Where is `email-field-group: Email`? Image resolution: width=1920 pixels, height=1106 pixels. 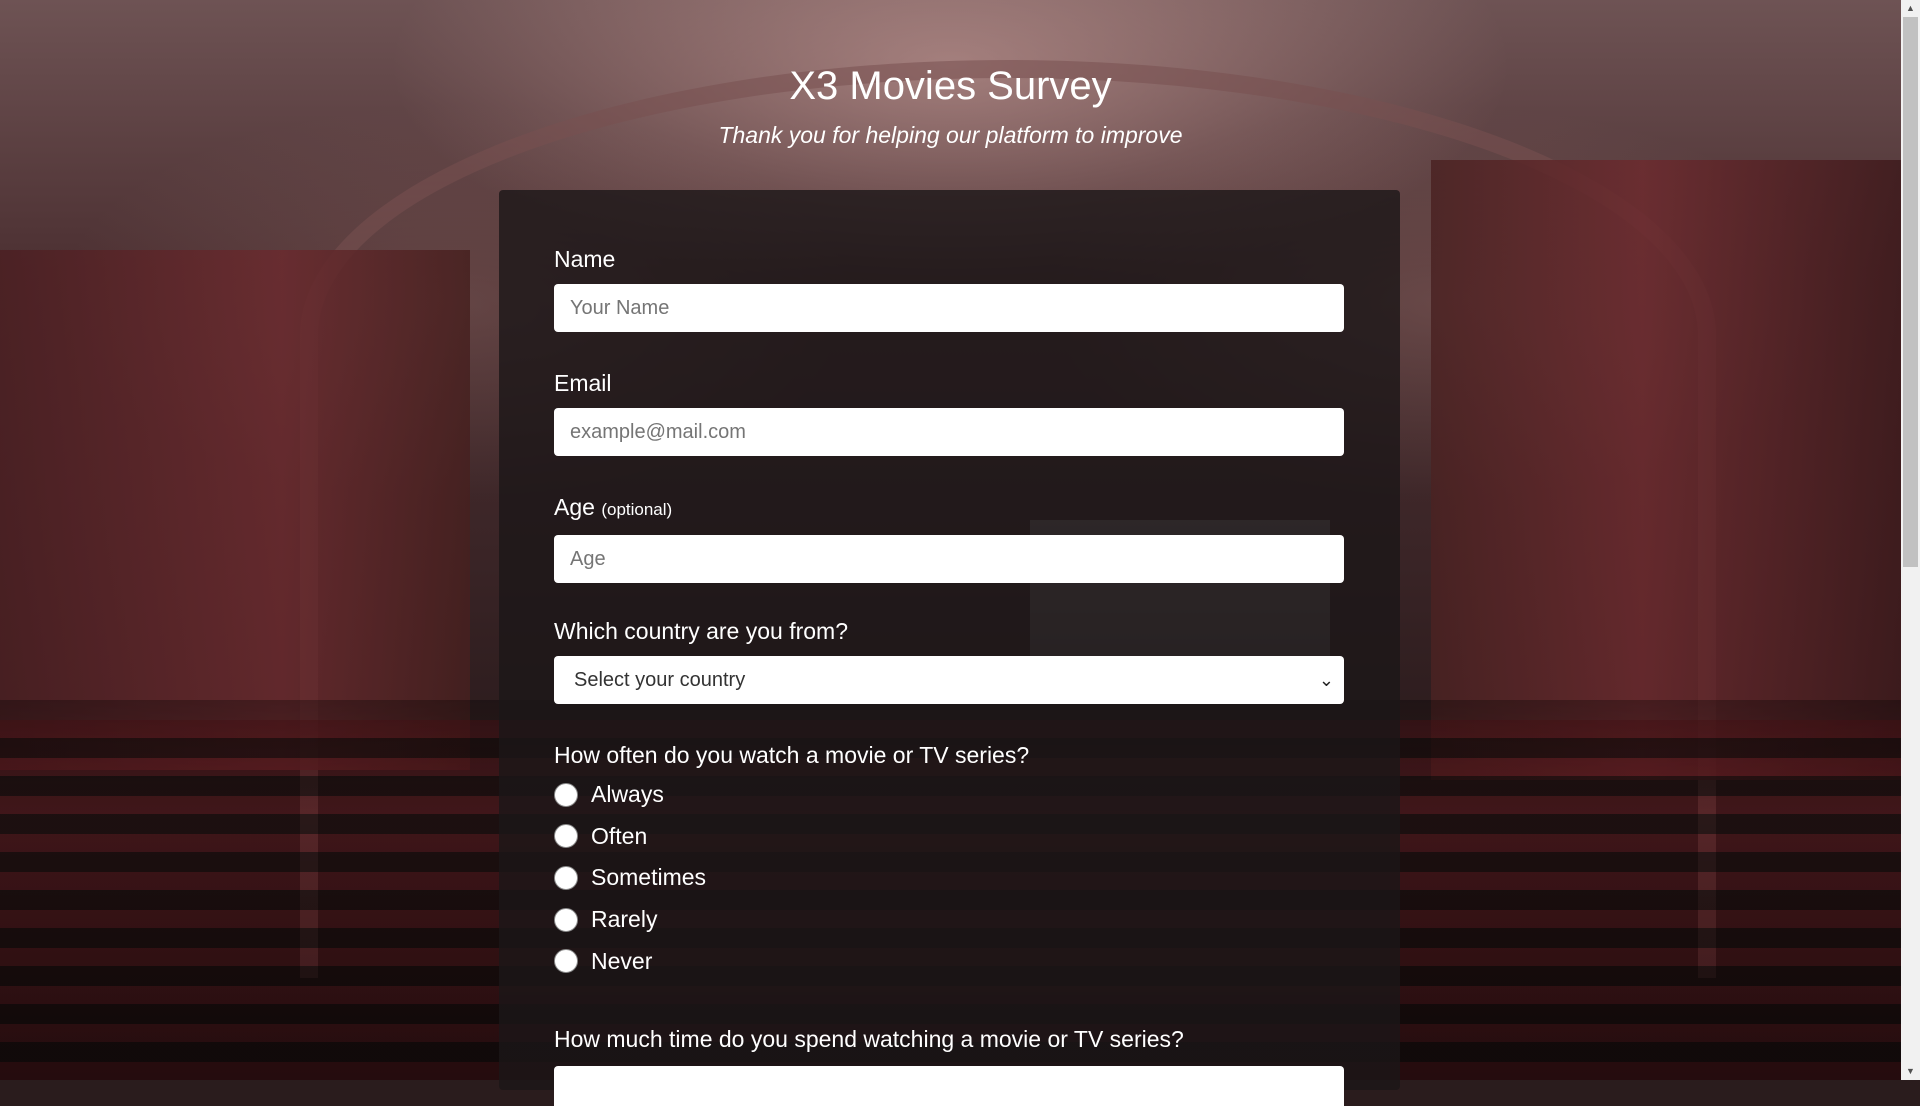 email-field-group: Email is located at coordinates (949, 412).